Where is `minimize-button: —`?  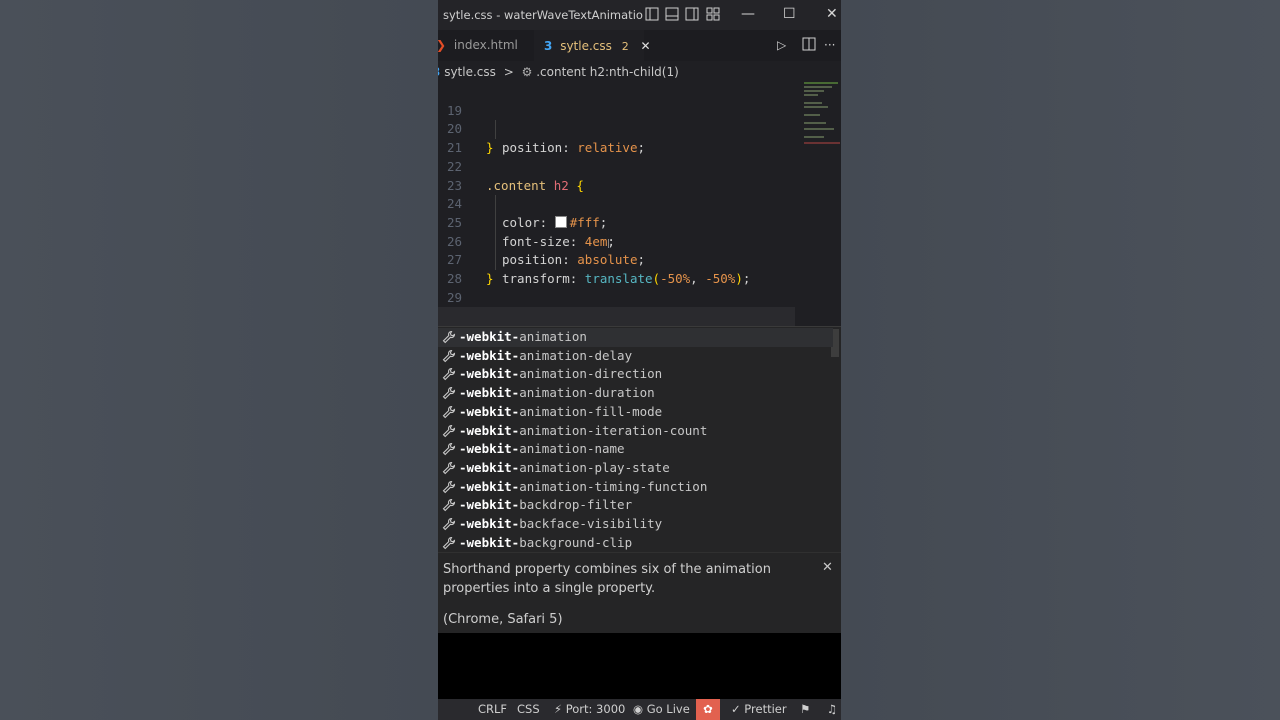
minimize-button: — is located at coordinates (748, 14).